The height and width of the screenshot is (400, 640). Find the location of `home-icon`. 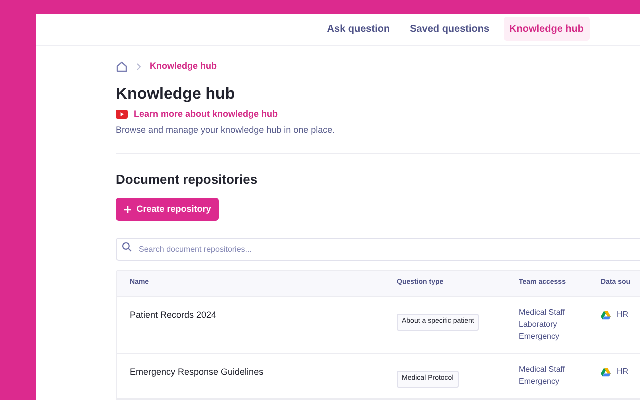

home-icon is located at coordinates (122, 66).